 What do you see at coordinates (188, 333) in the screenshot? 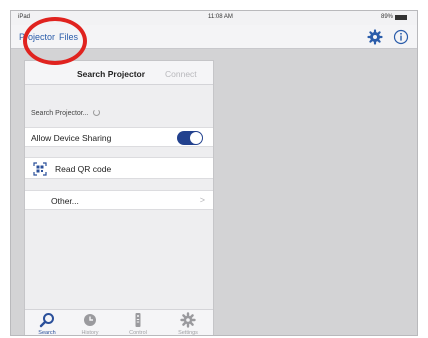
I see `tab-settings-label: Settings` at bounding box center [188, 333].